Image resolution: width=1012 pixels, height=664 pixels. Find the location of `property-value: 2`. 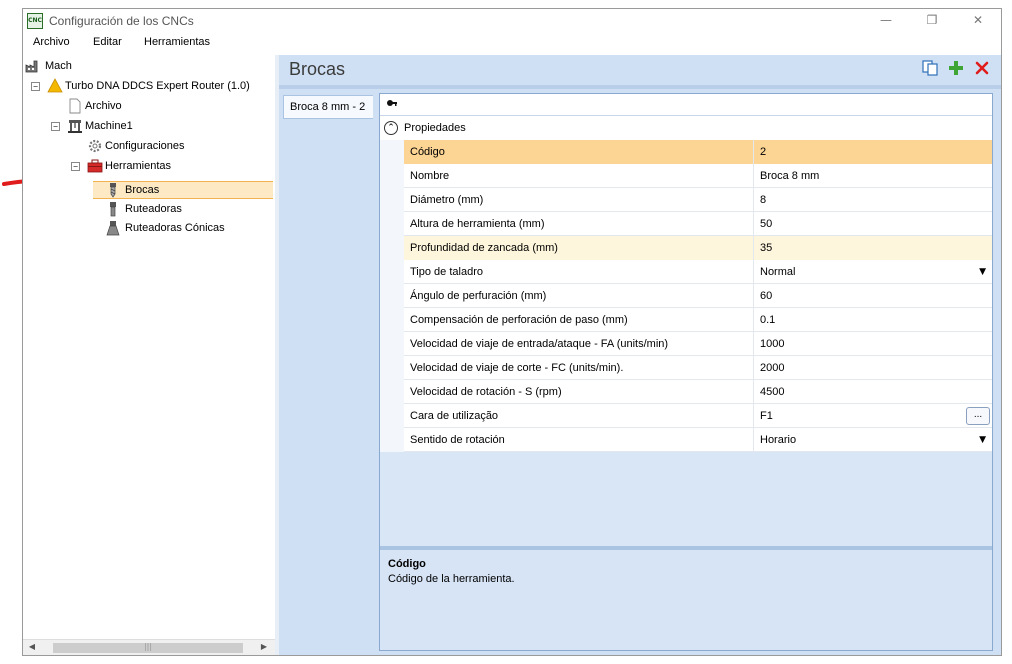

property-value: 2 is located at coordinates (873, 152).